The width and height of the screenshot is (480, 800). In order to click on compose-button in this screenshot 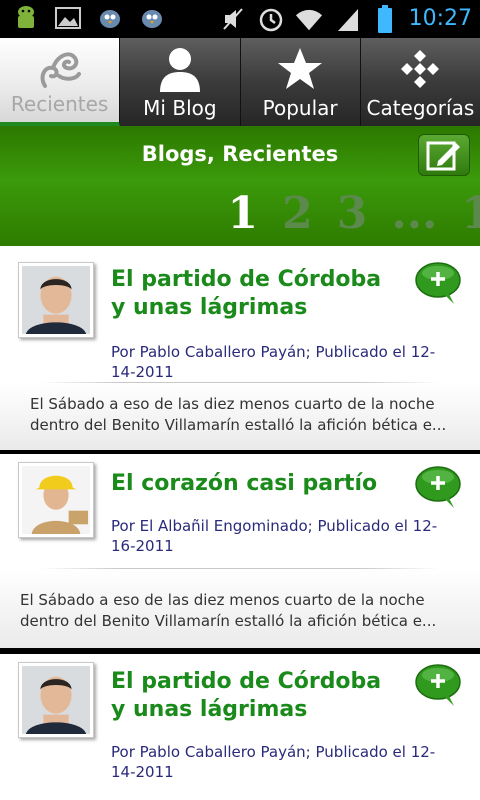, I will do `click(444, 155)`.